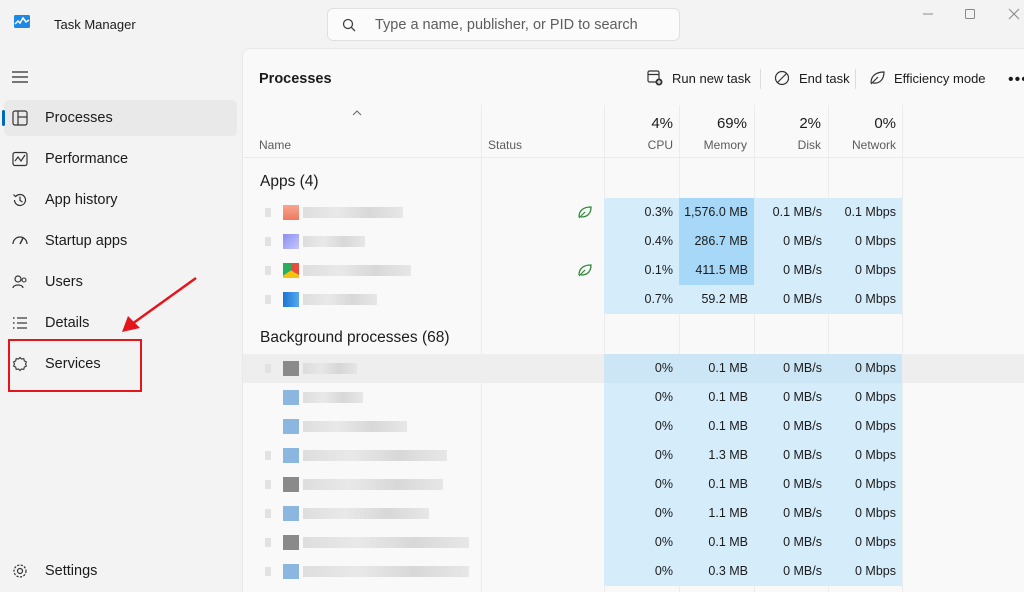  What do you see at coordinates (662, 123) in the screenshot?
I see `cpu-total-percent: 4%` at bounding box center [662, 123].